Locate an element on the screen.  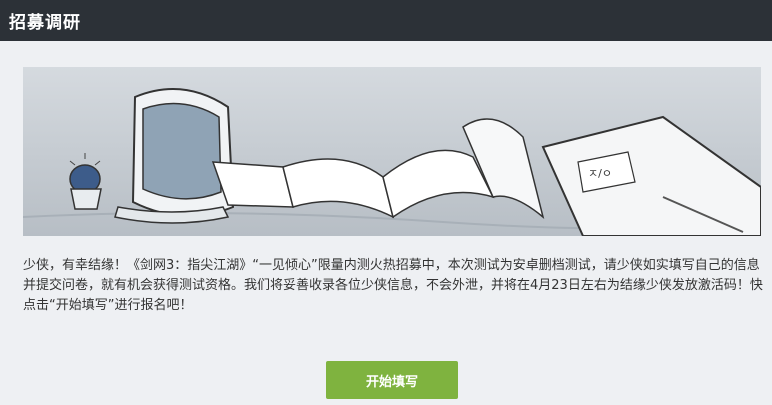
start-button-container: 开始填写 is located at coordinates (392, 380).